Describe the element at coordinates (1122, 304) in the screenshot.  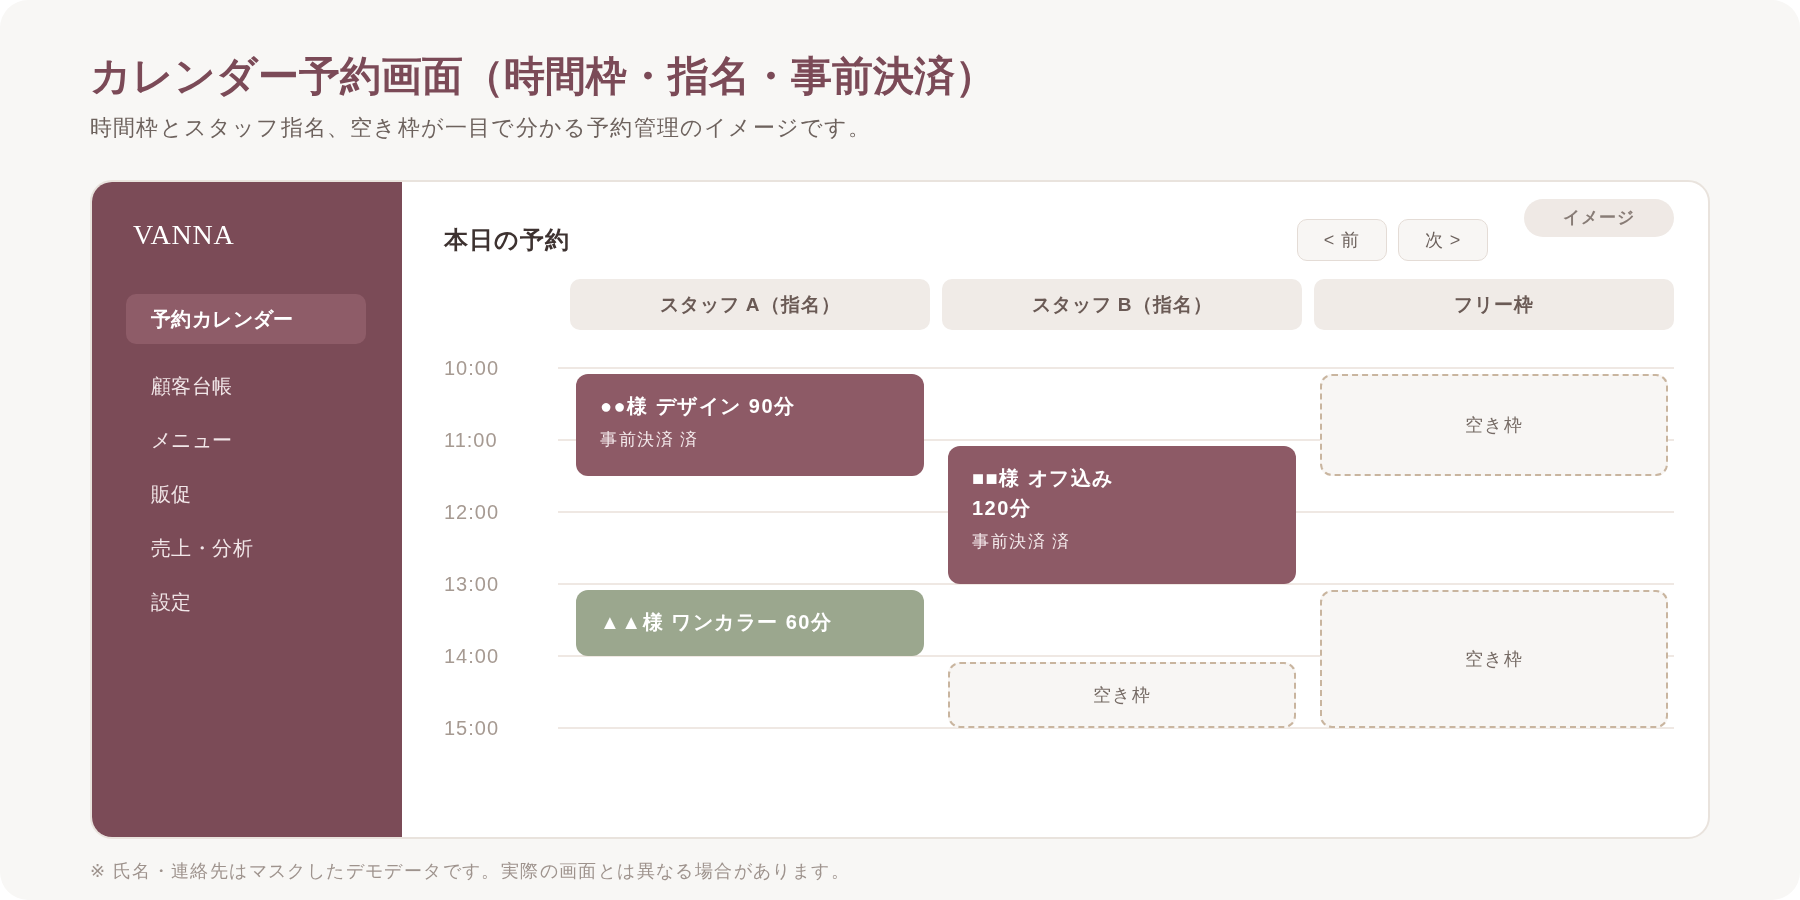
I see `column-header: スタッフ B（指名）` at that location.